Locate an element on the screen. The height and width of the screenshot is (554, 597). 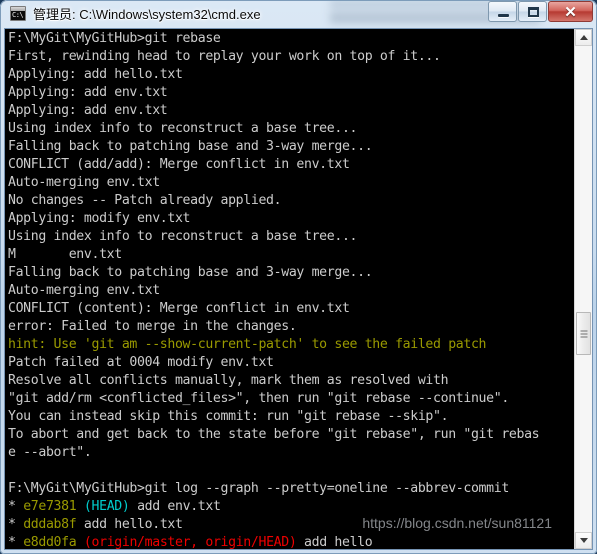
console-line: M env.txt is located at coordinates (65, 254).